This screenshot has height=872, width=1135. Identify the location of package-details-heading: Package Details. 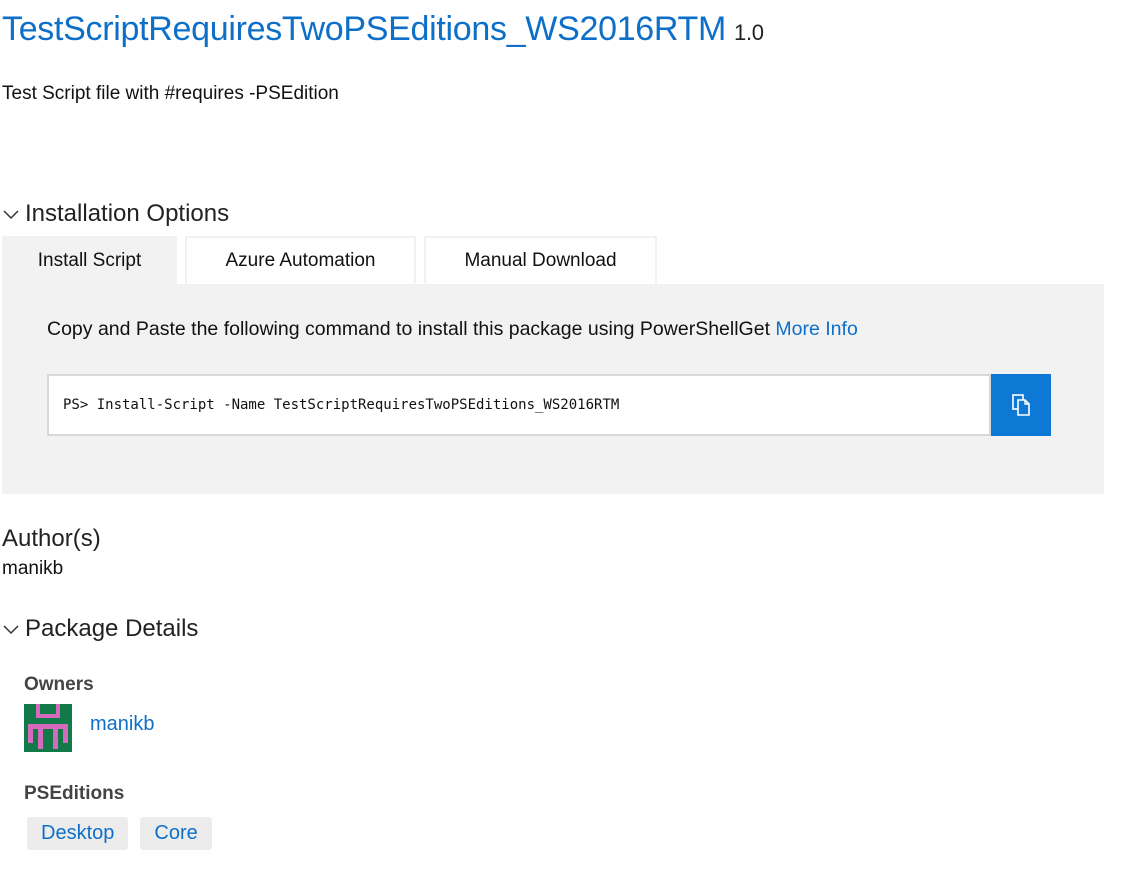
(112, 628).